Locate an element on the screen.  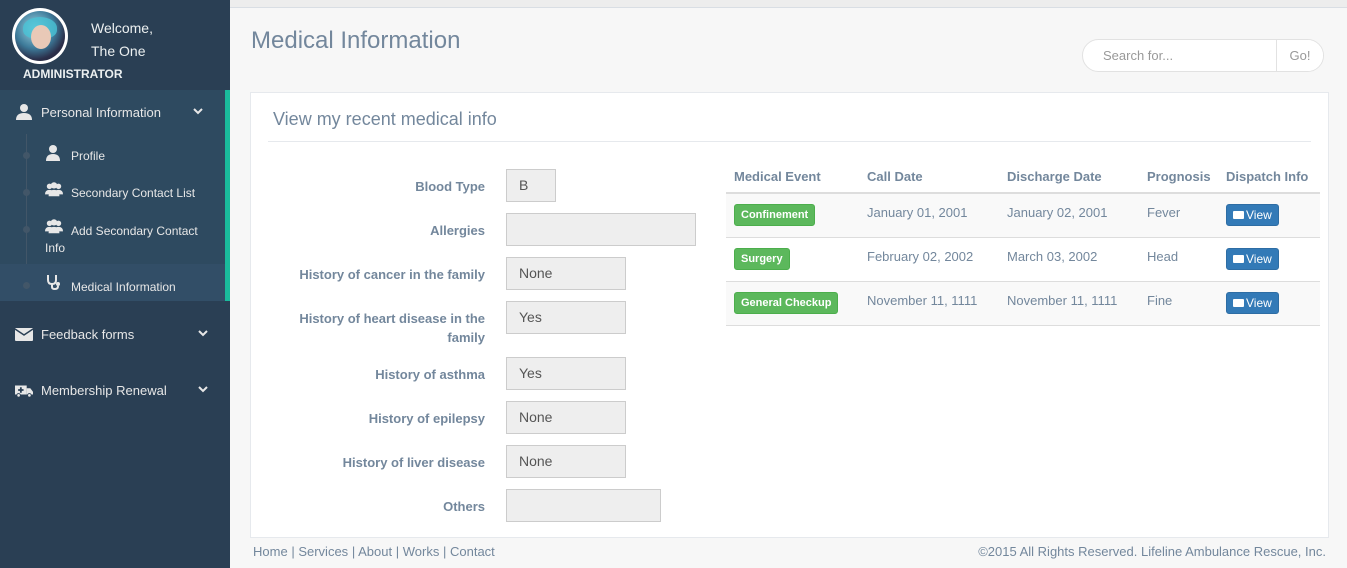
sidebar-item-secondary-contacts: Secondary Contact List is located at coordinates (112, 189).